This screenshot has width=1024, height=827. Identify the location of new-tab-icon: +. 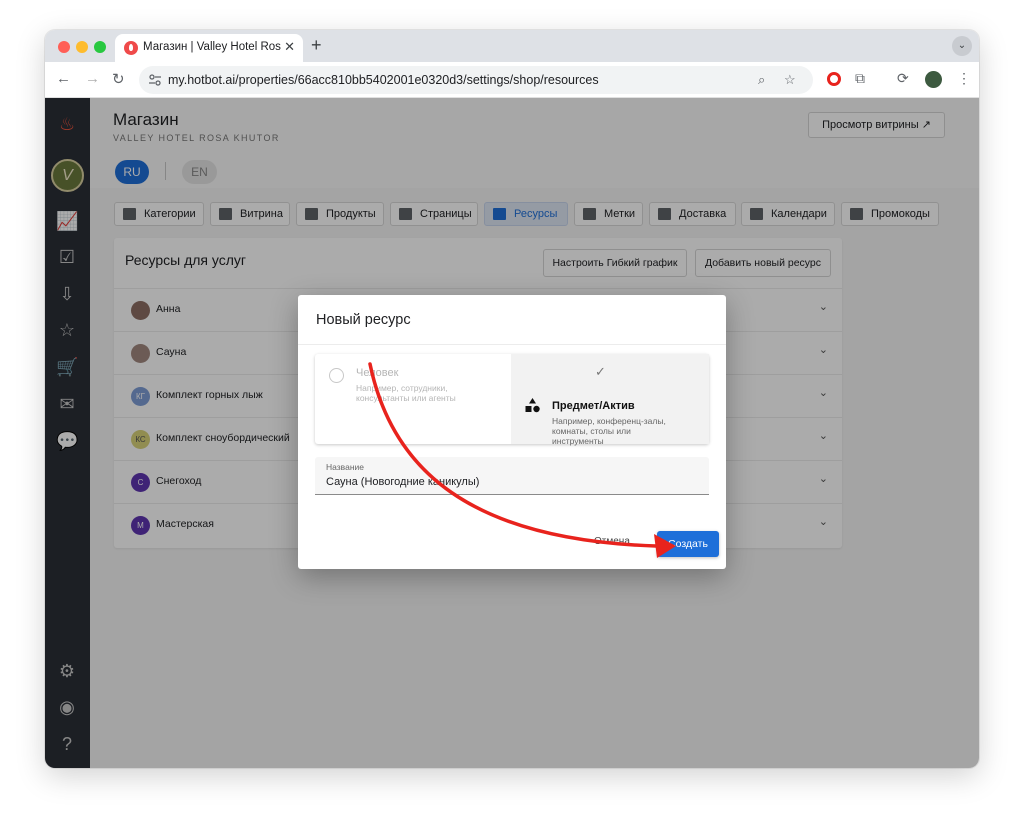
(316, 45).